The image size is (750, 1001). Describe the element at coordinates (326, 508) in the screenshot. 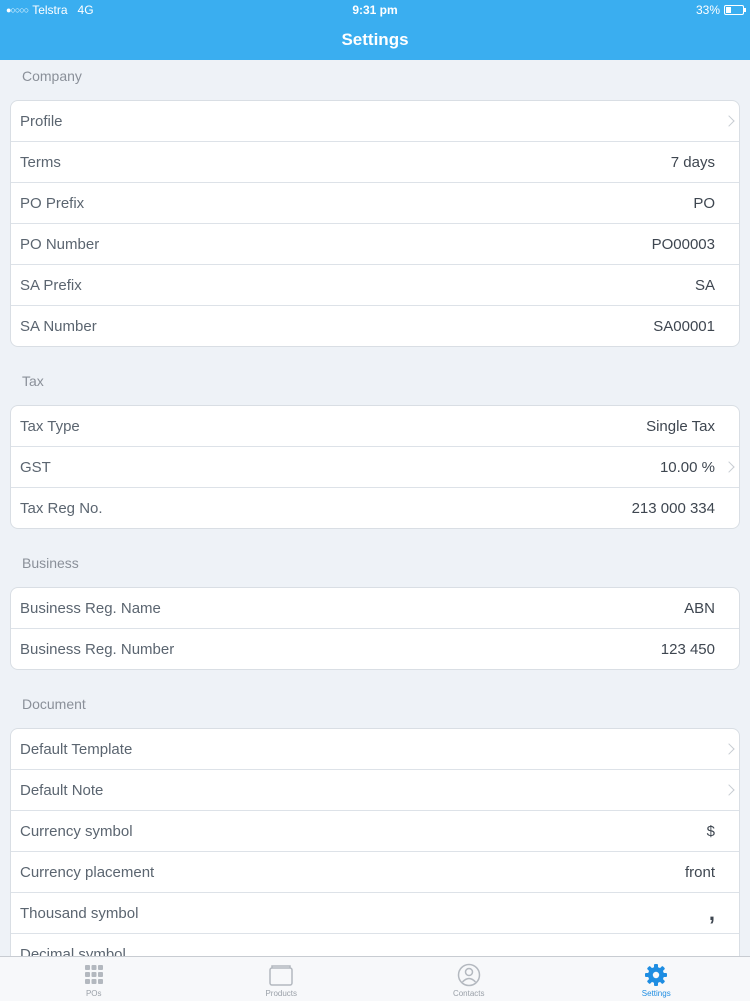

I see `row-label: Tax Reg No.` at that location.